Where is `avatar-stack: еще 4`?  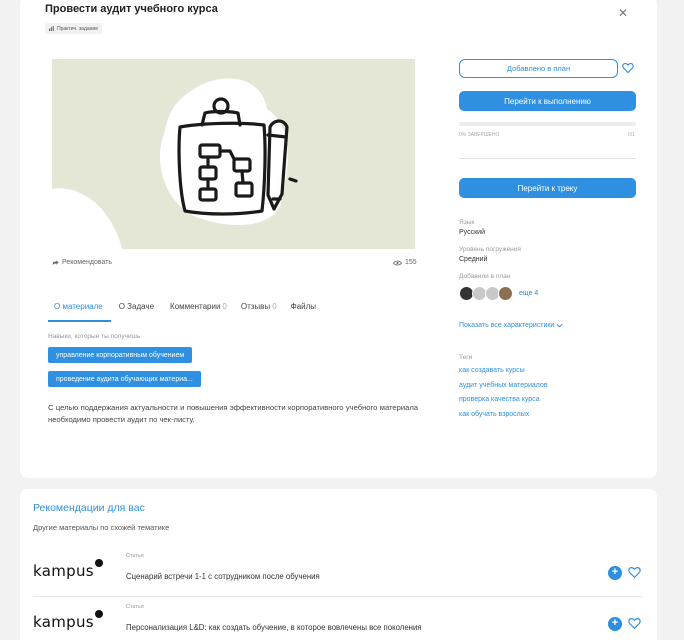 avatar-stack: еще 4 is located at coordinates (498, 293).